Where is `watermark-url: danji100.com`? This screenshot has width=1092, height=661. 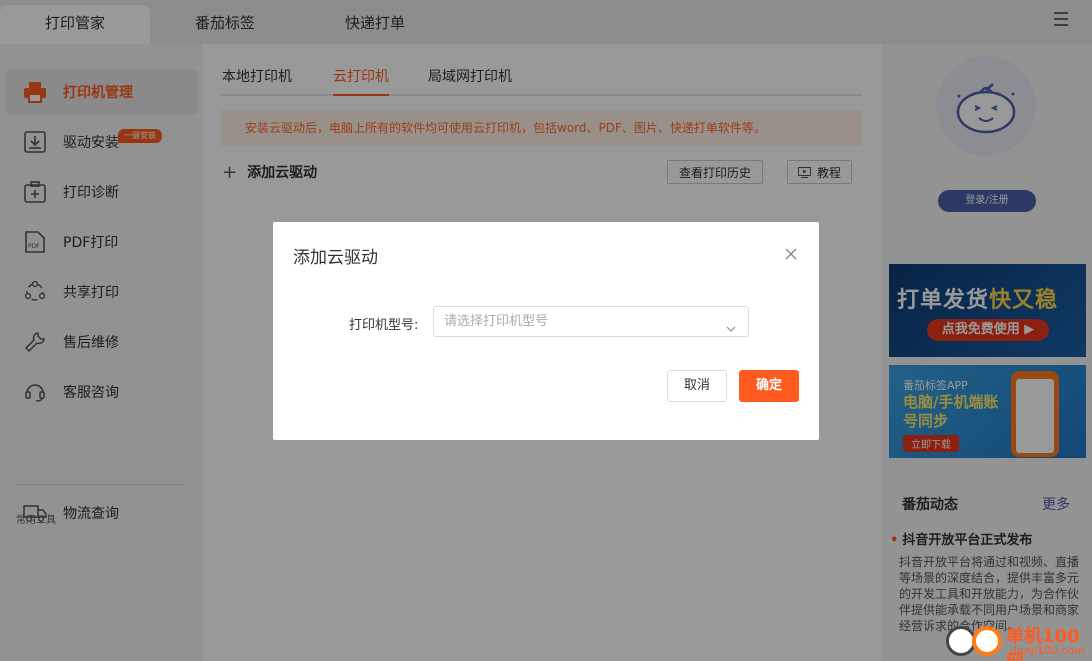
watermark-url: danji100.com is located at coordinates (1047, 650).